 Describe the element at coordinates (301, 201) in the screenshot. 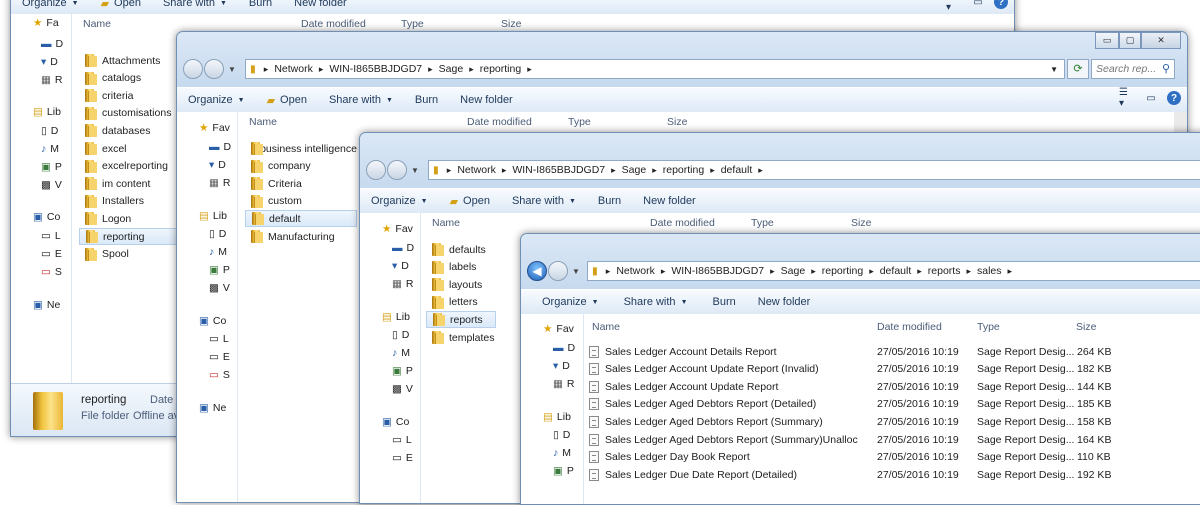

I see `folder-row: custom` at that location.